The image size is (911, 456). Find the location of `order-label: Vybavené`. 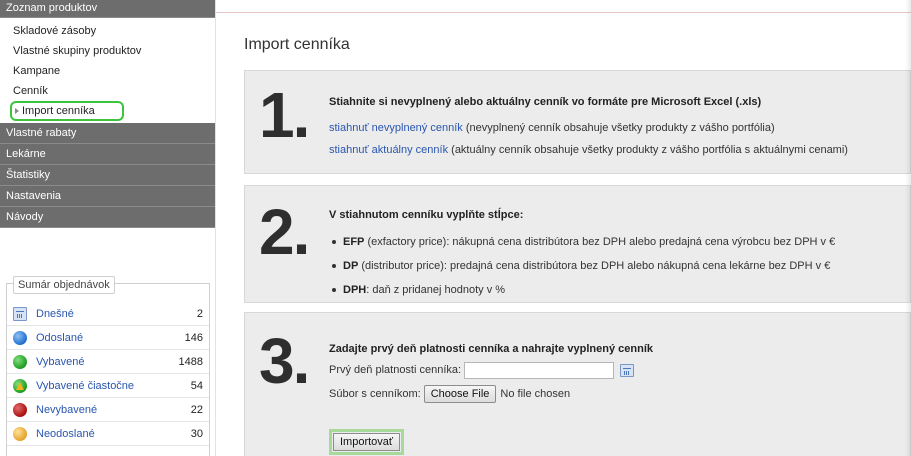

order-label: Vybavené is located at coordinates (104, 362).